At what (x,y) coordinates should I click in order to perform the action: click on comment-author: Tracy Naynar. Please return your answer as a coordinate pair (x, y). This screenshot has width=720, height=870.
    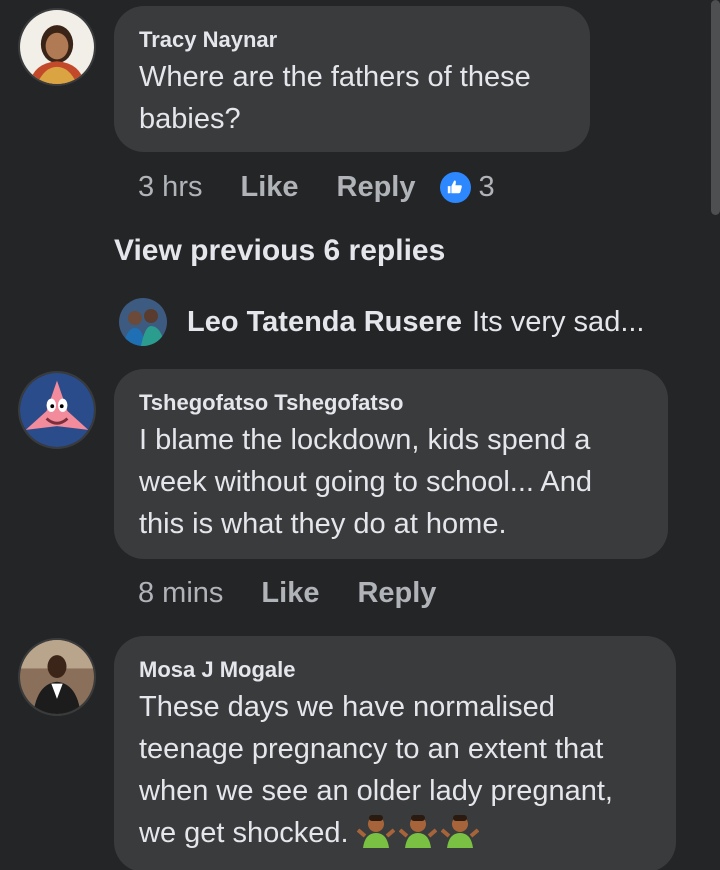
    Looking at the image, I should click on (352, 40).